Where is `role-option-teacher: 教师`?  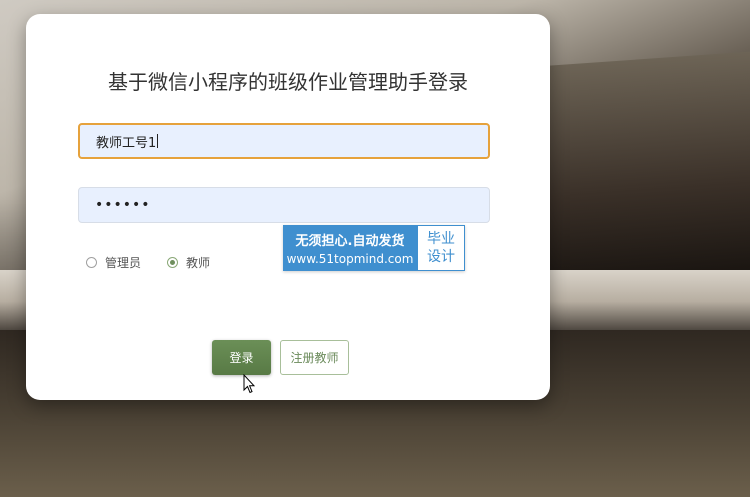
role-option-teacher: 教师 is located at coordinates (188, 262).